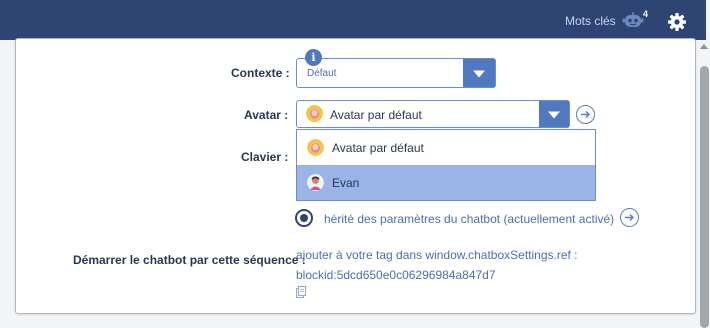 This screenshot has width=710, height=328. Describe the element at coordinates (446, 182) in the screenshot. I see `avatar-option-selected: Evan` at that location.